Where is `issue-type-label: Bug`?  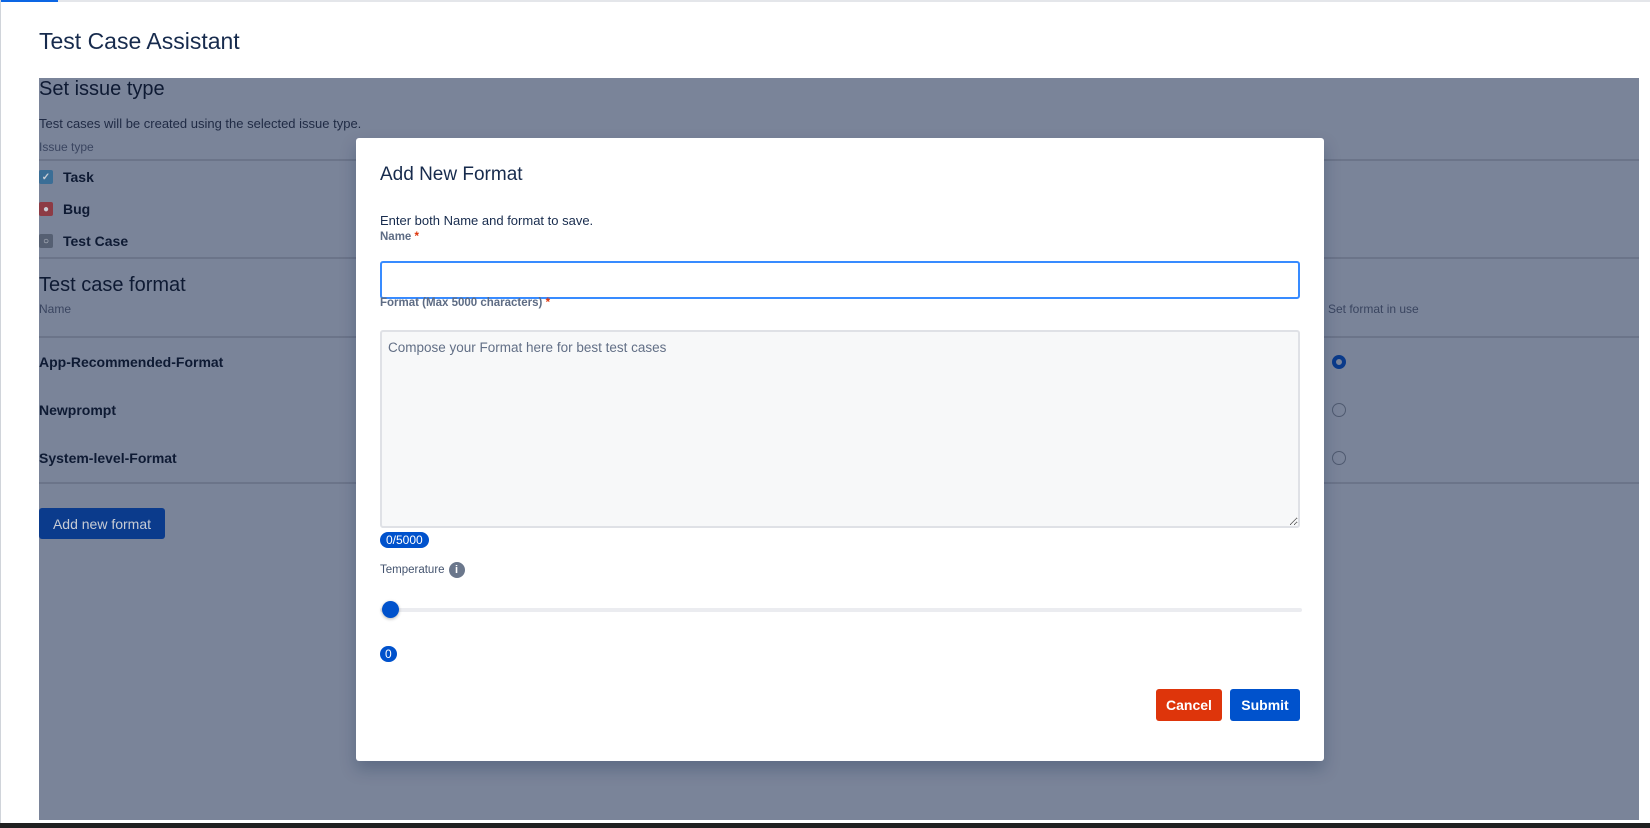 issue-type-label: Bug is located at coordinates (77, 209).